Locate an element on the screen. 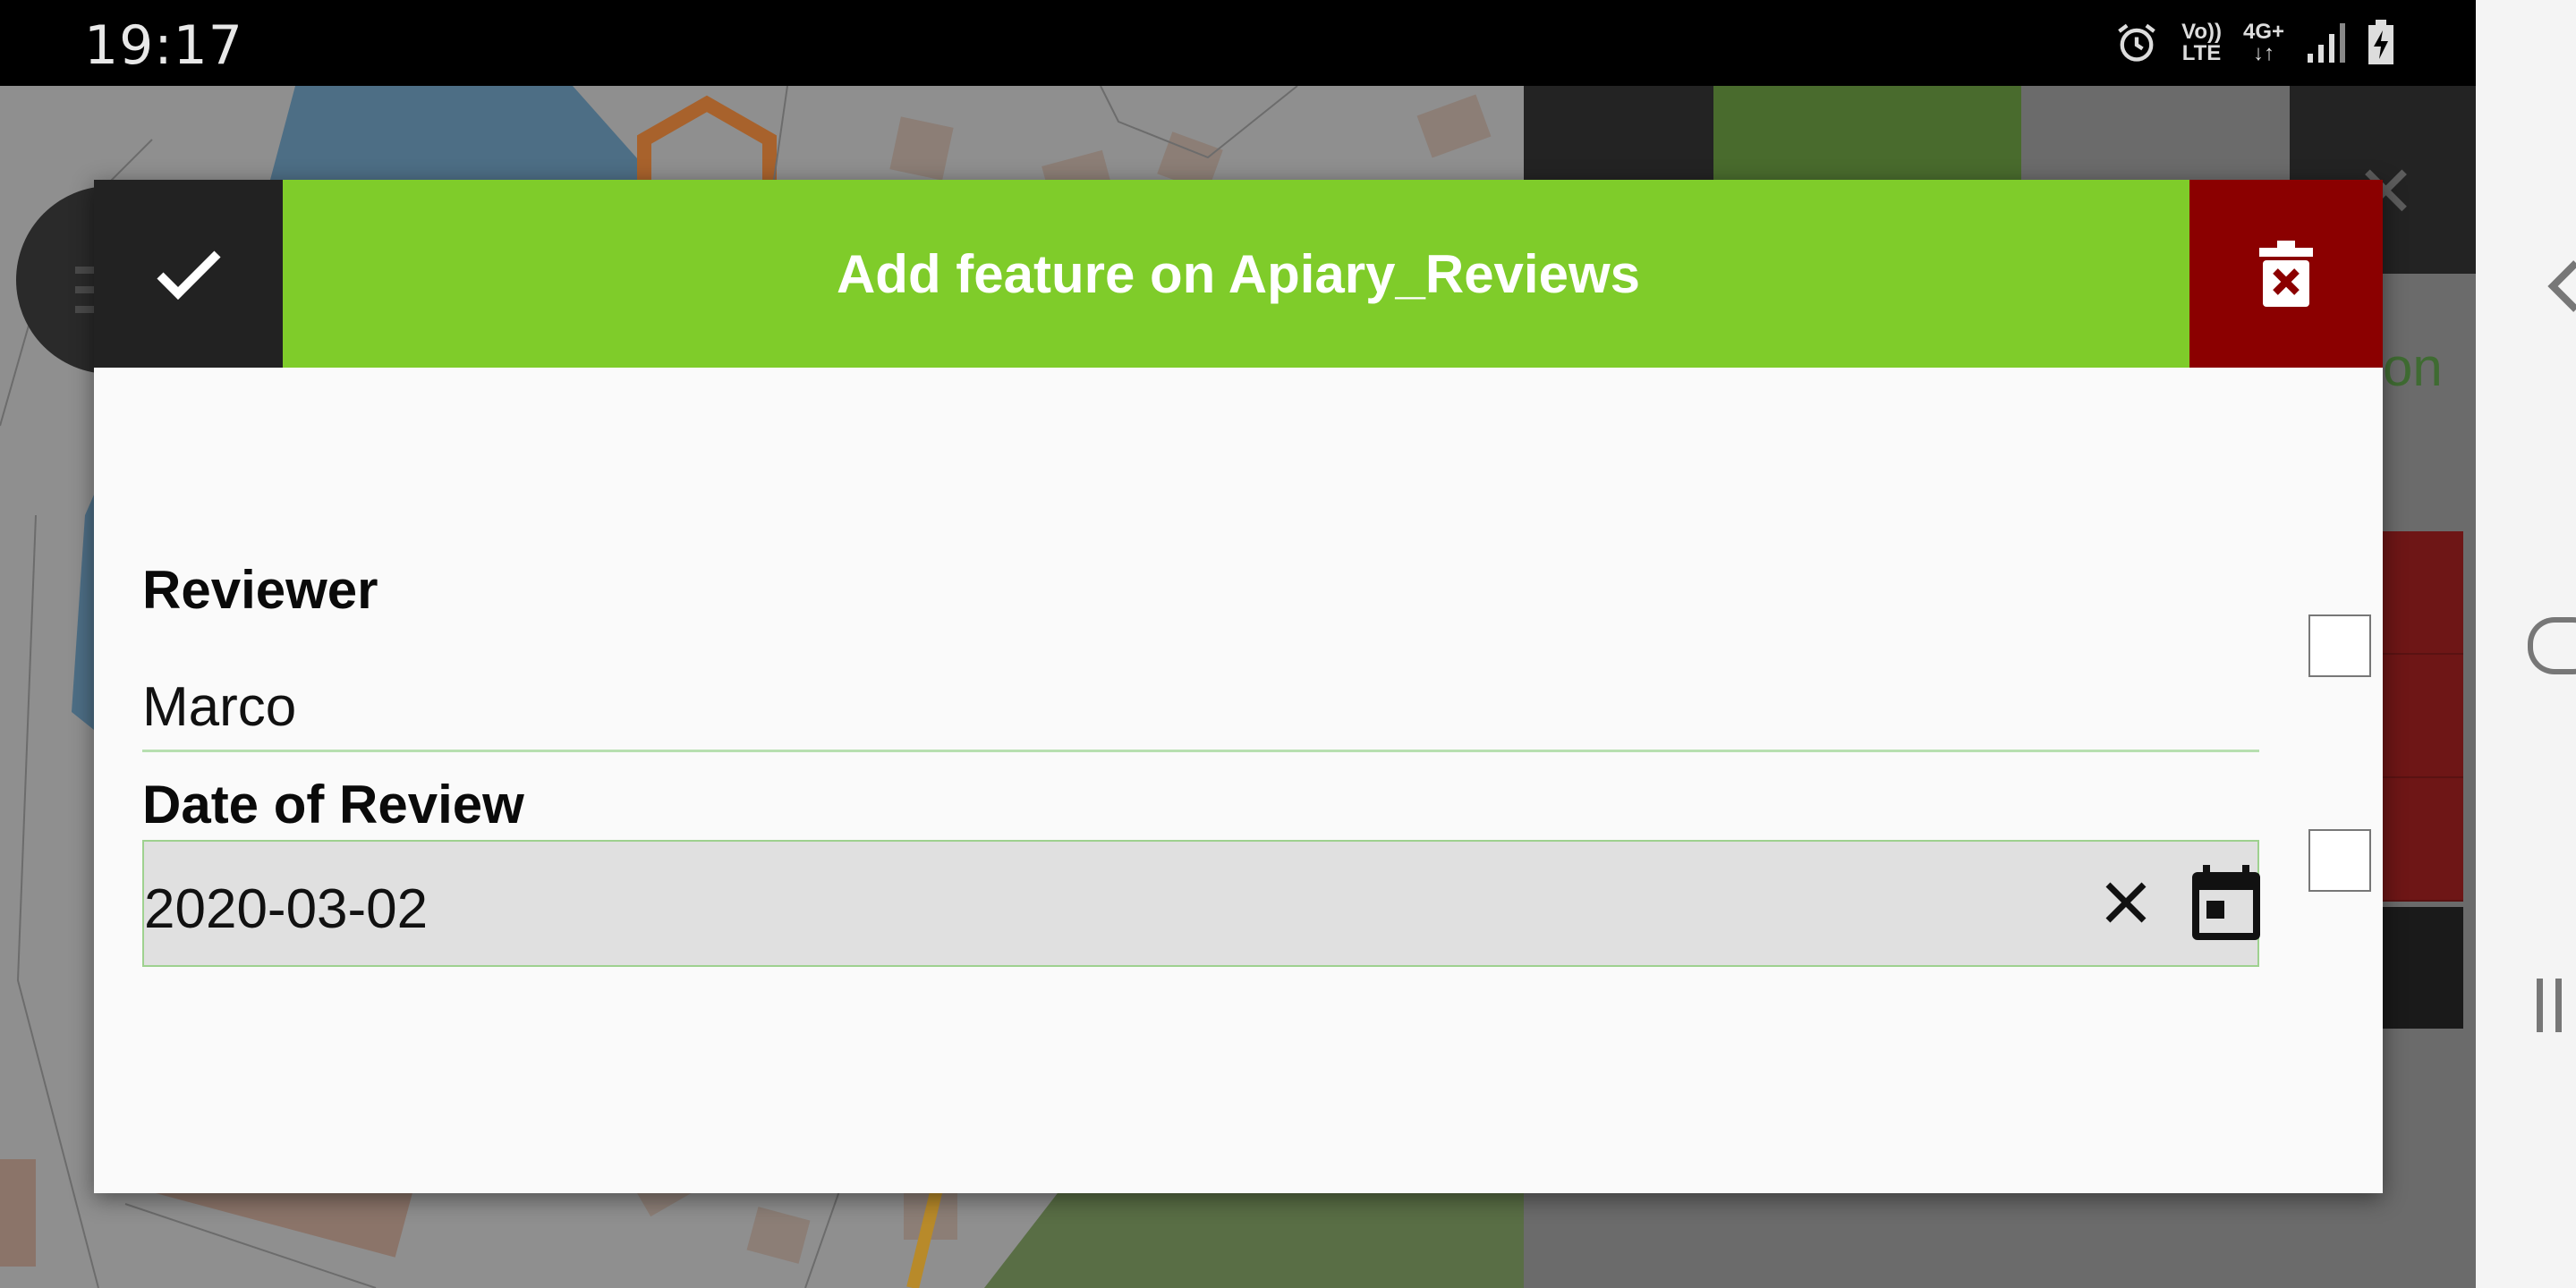 Image resolution: width=2576 pixels, height=1288 pixels. signal-icon is located at coordinates (2326, 43).